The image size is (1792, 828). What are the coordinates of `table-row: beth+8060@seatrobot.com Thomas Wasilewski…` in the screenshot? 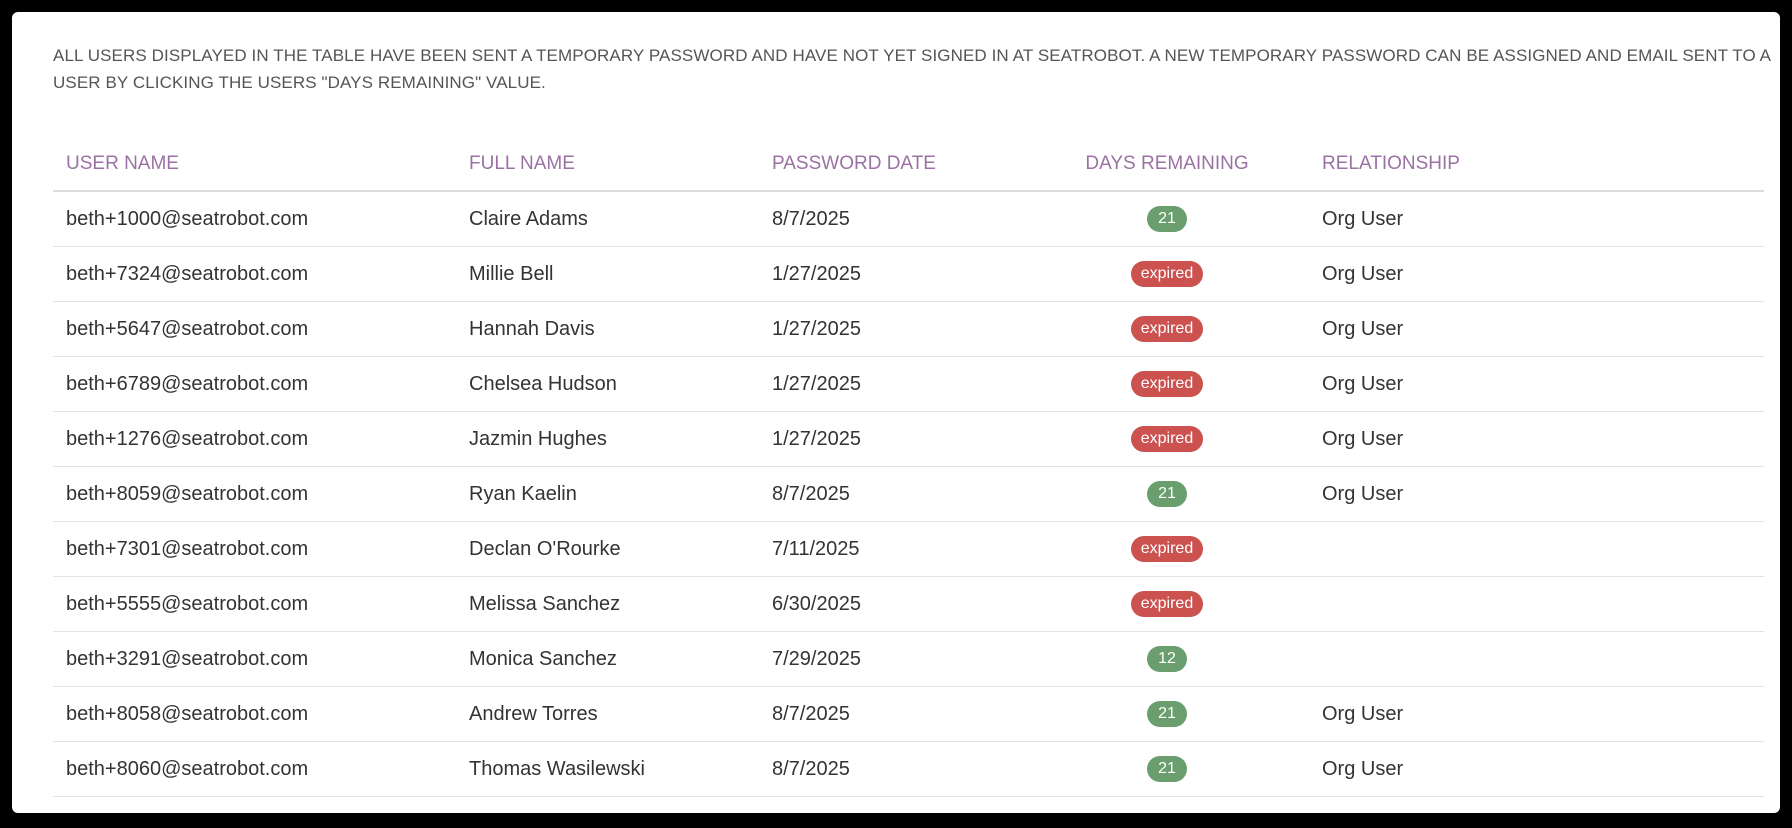 It's located at (908, 769).